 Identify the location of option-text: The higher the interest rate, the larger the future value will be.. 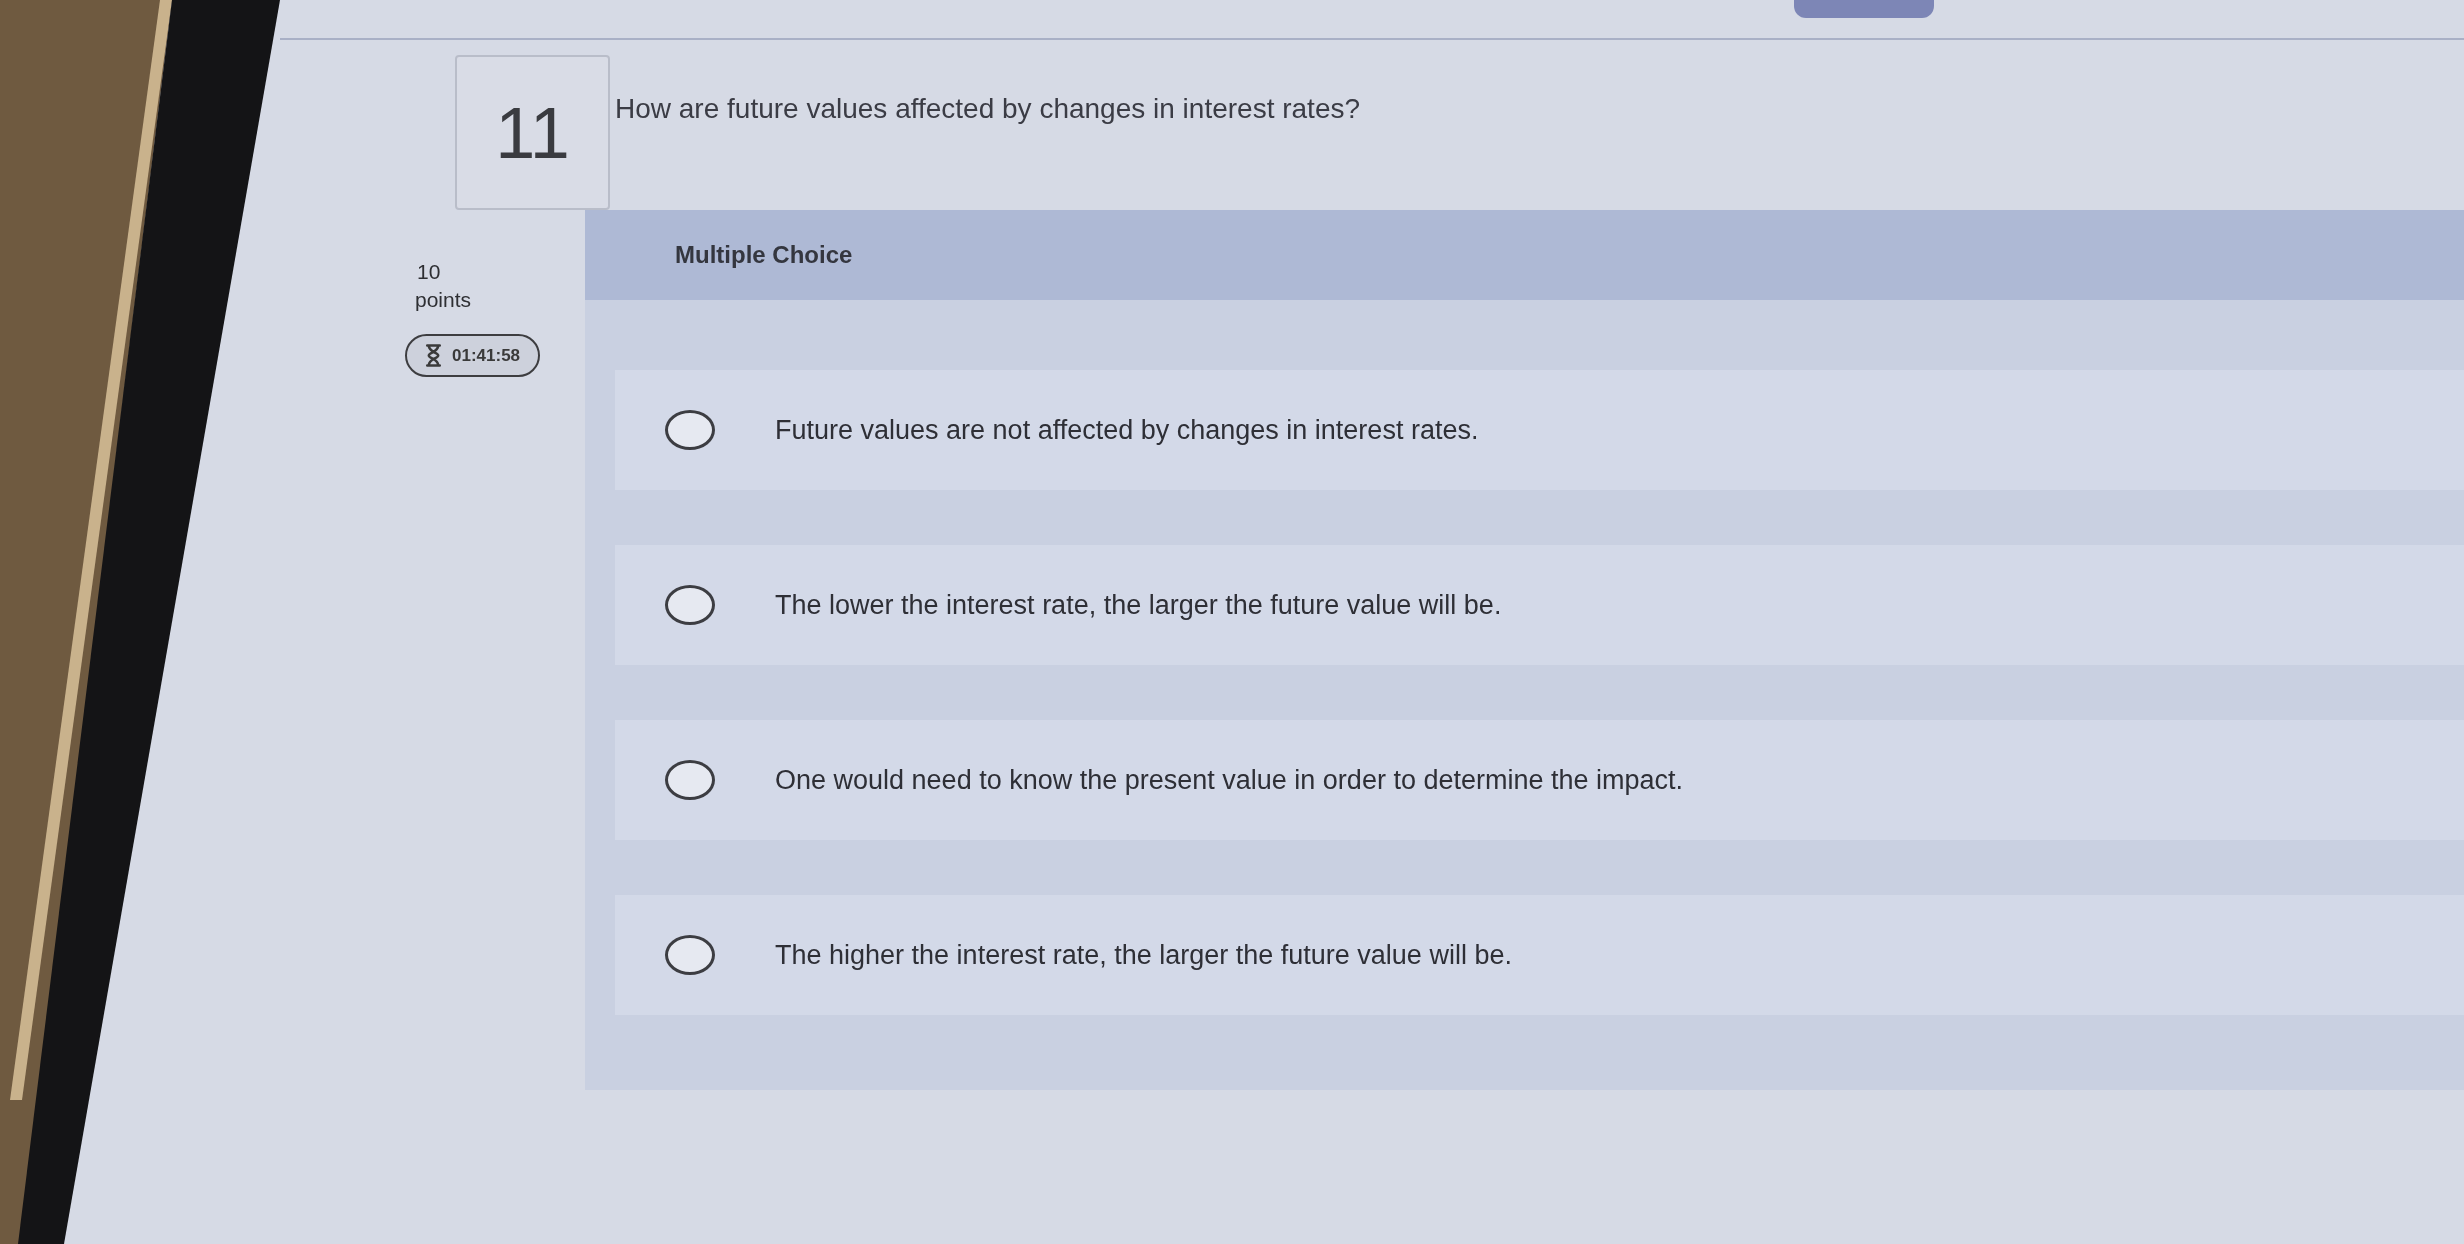
(1143, 955).